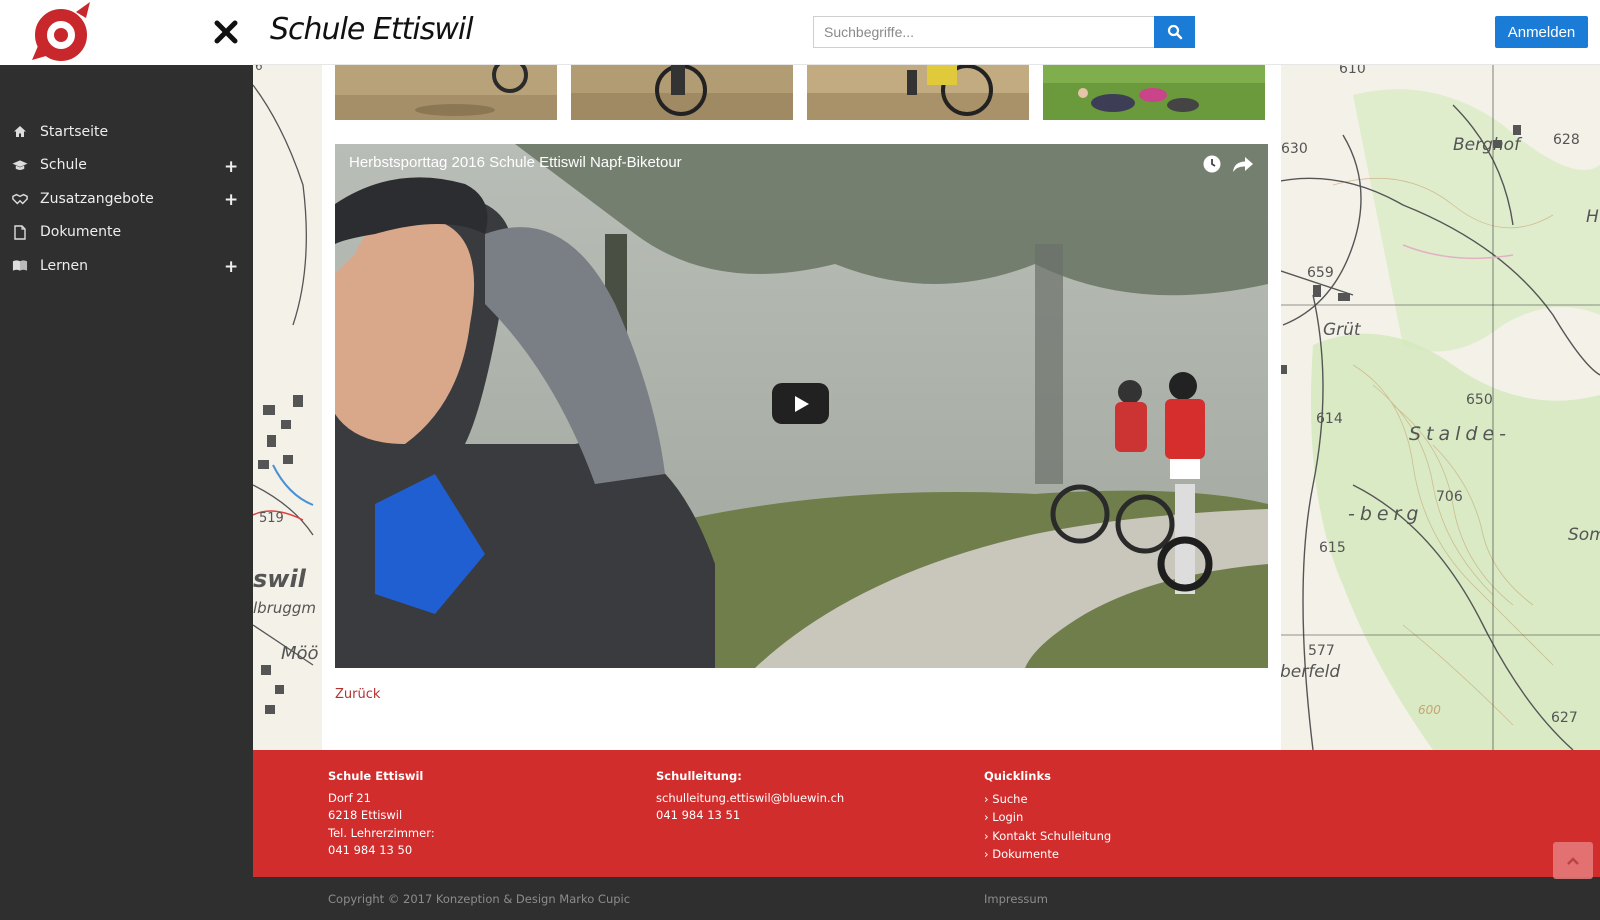 This screenshot has height=920, width=1600. I want to click on map-label: Berghof, so click(1487, 145).